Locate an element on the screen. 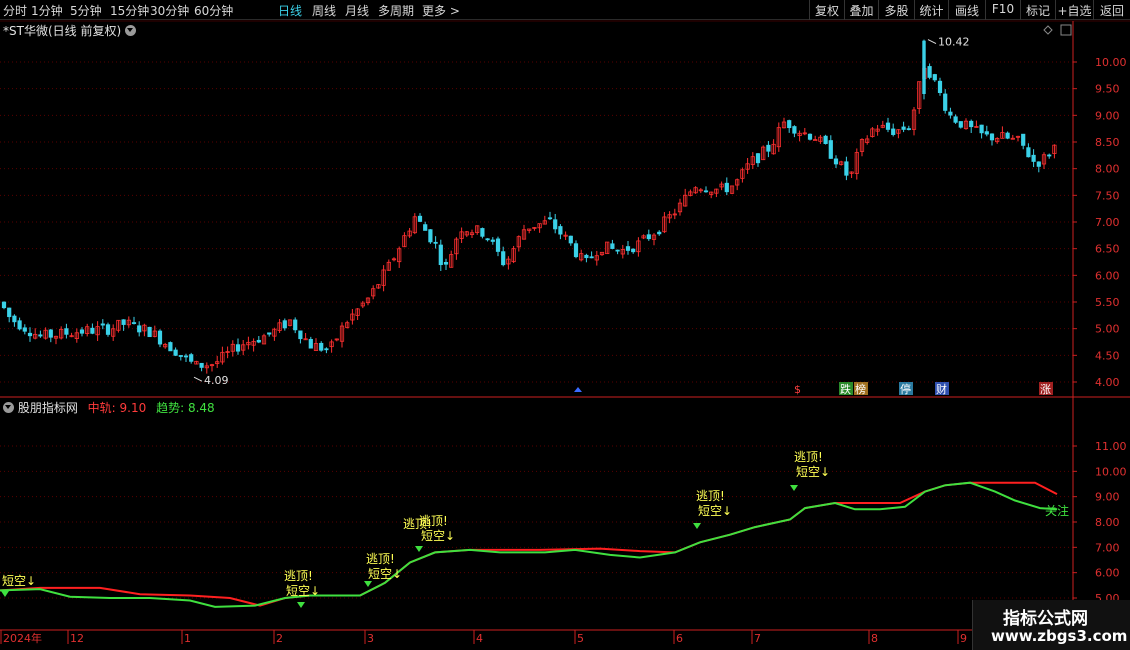  event-badge is located at coordinates (1046, 388).